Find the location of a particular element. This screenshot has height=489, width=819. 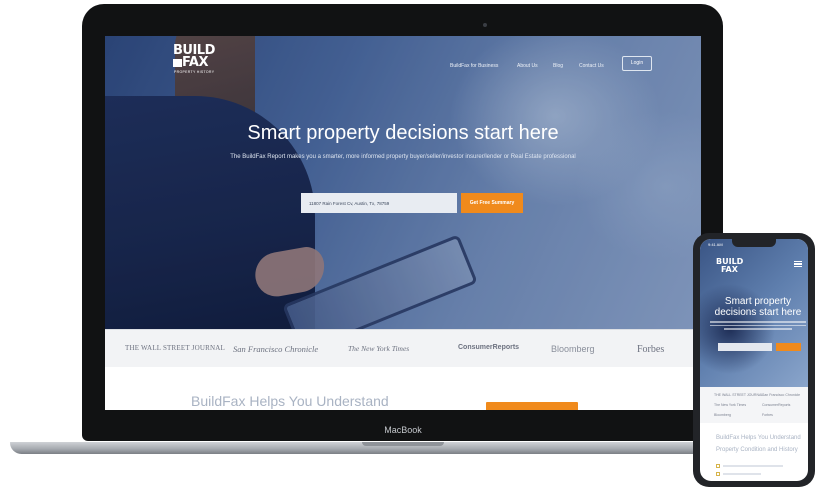

press-logo-consumer-reports: ConsumerReports is located at coordinates (489, 347).